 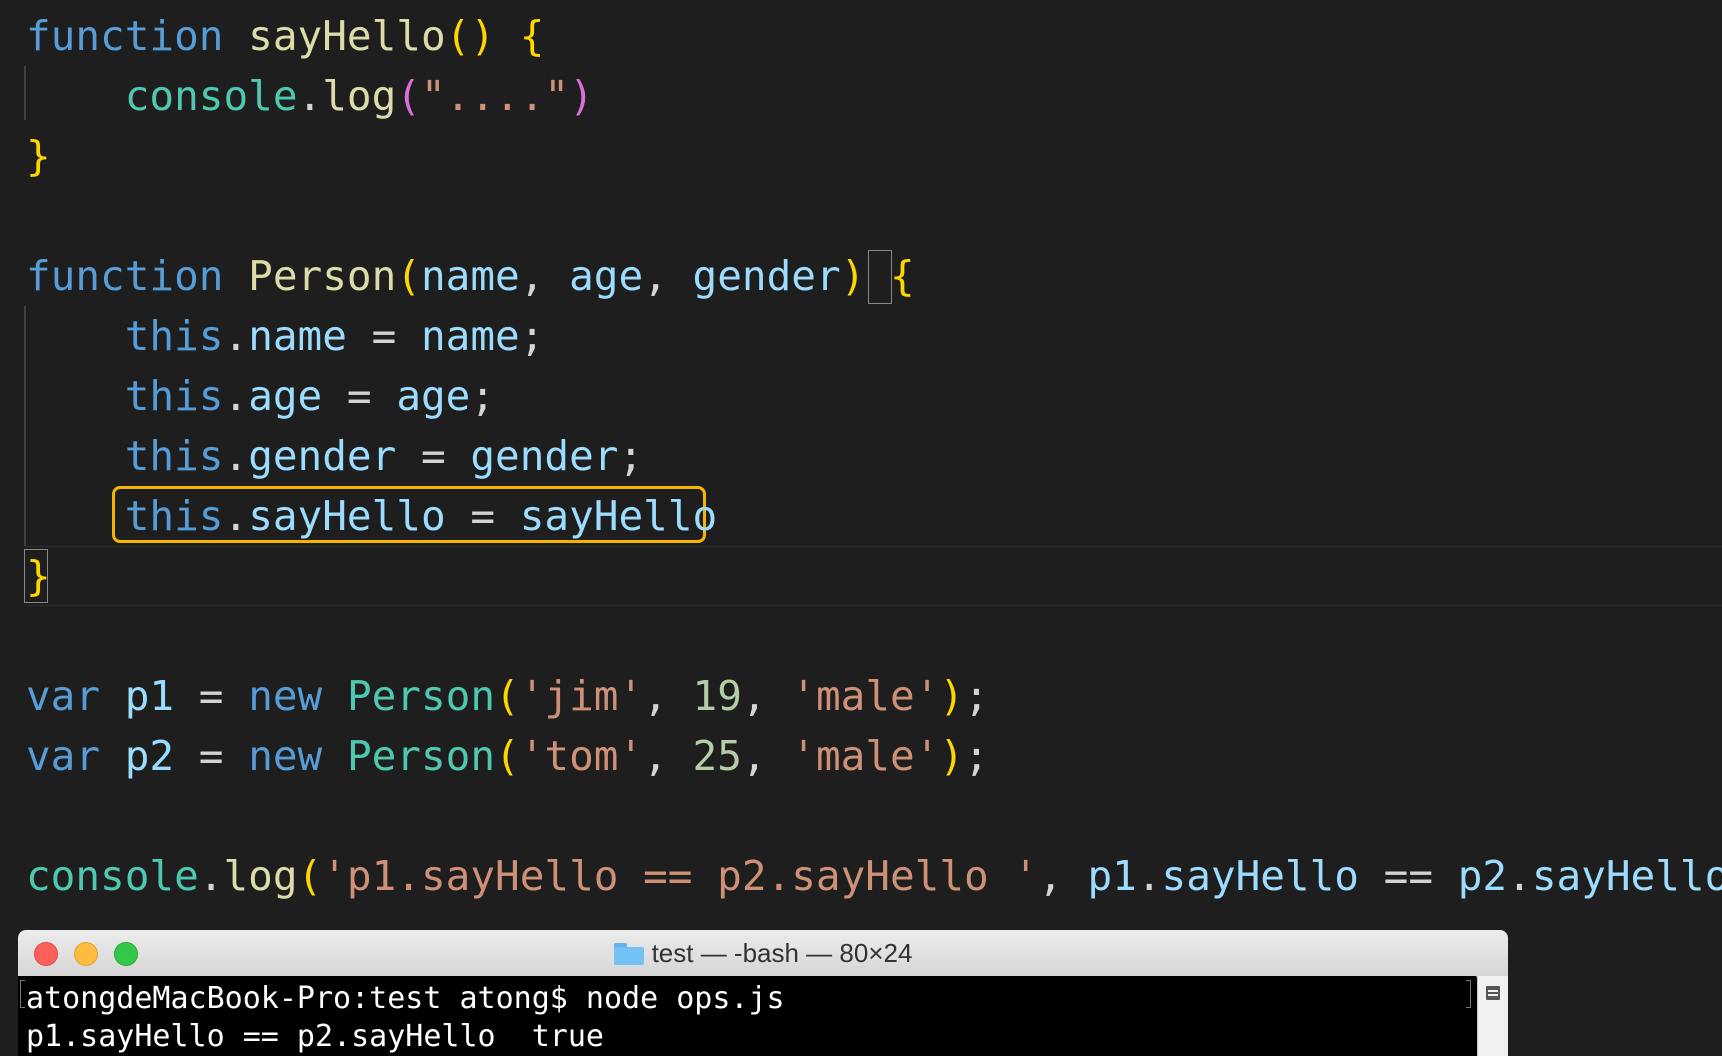 What do you see at coordinates (717, 696) in the screenshot?
I see `code-token: 19` at bounding box center [717, 696].